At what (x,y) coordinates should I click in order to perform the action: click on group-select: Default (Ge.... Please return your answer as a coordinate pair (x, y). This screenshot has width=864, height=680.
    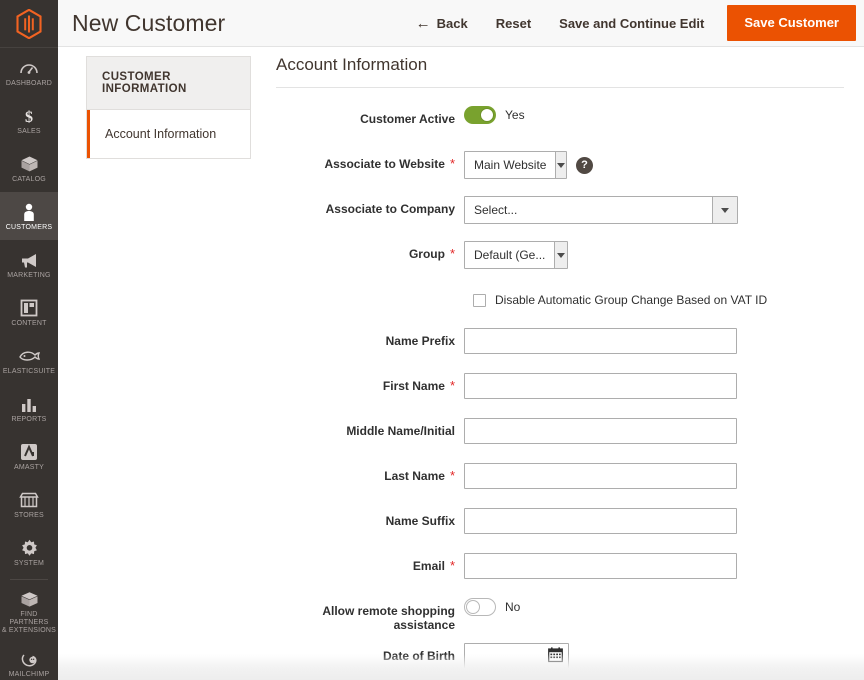
    Looking at the image, I should click on (516, 255).